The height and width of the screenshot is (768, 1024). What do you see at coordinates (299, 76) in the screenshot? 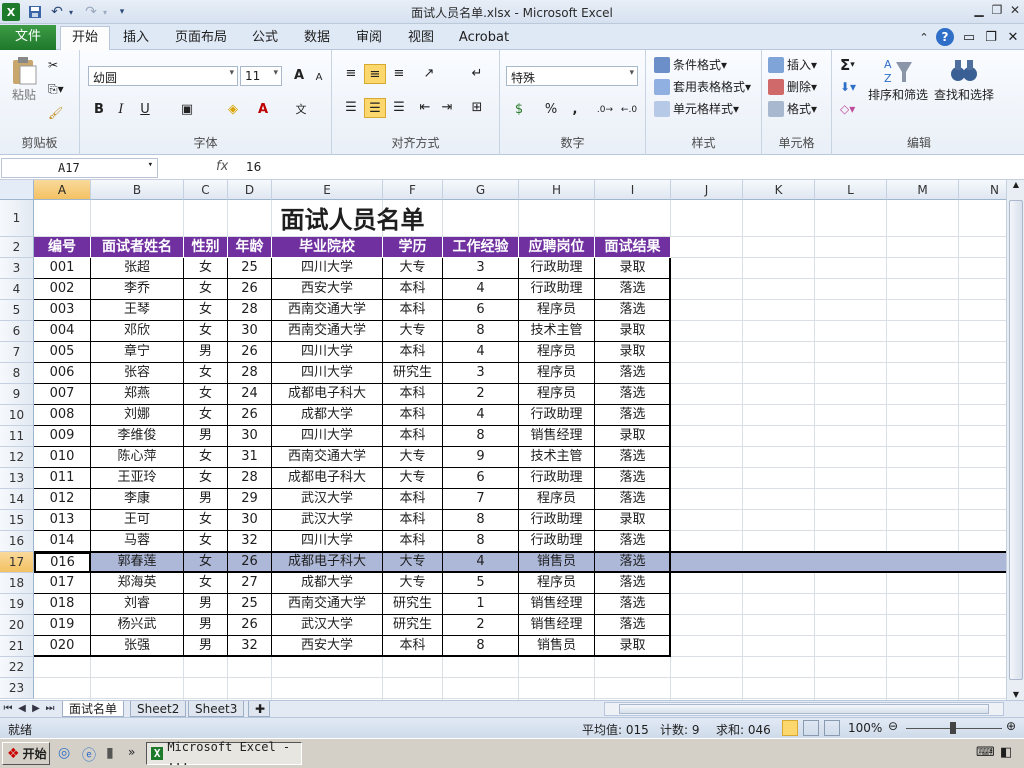
I see `grow-font-button: A` at bounding box center [299, 76].